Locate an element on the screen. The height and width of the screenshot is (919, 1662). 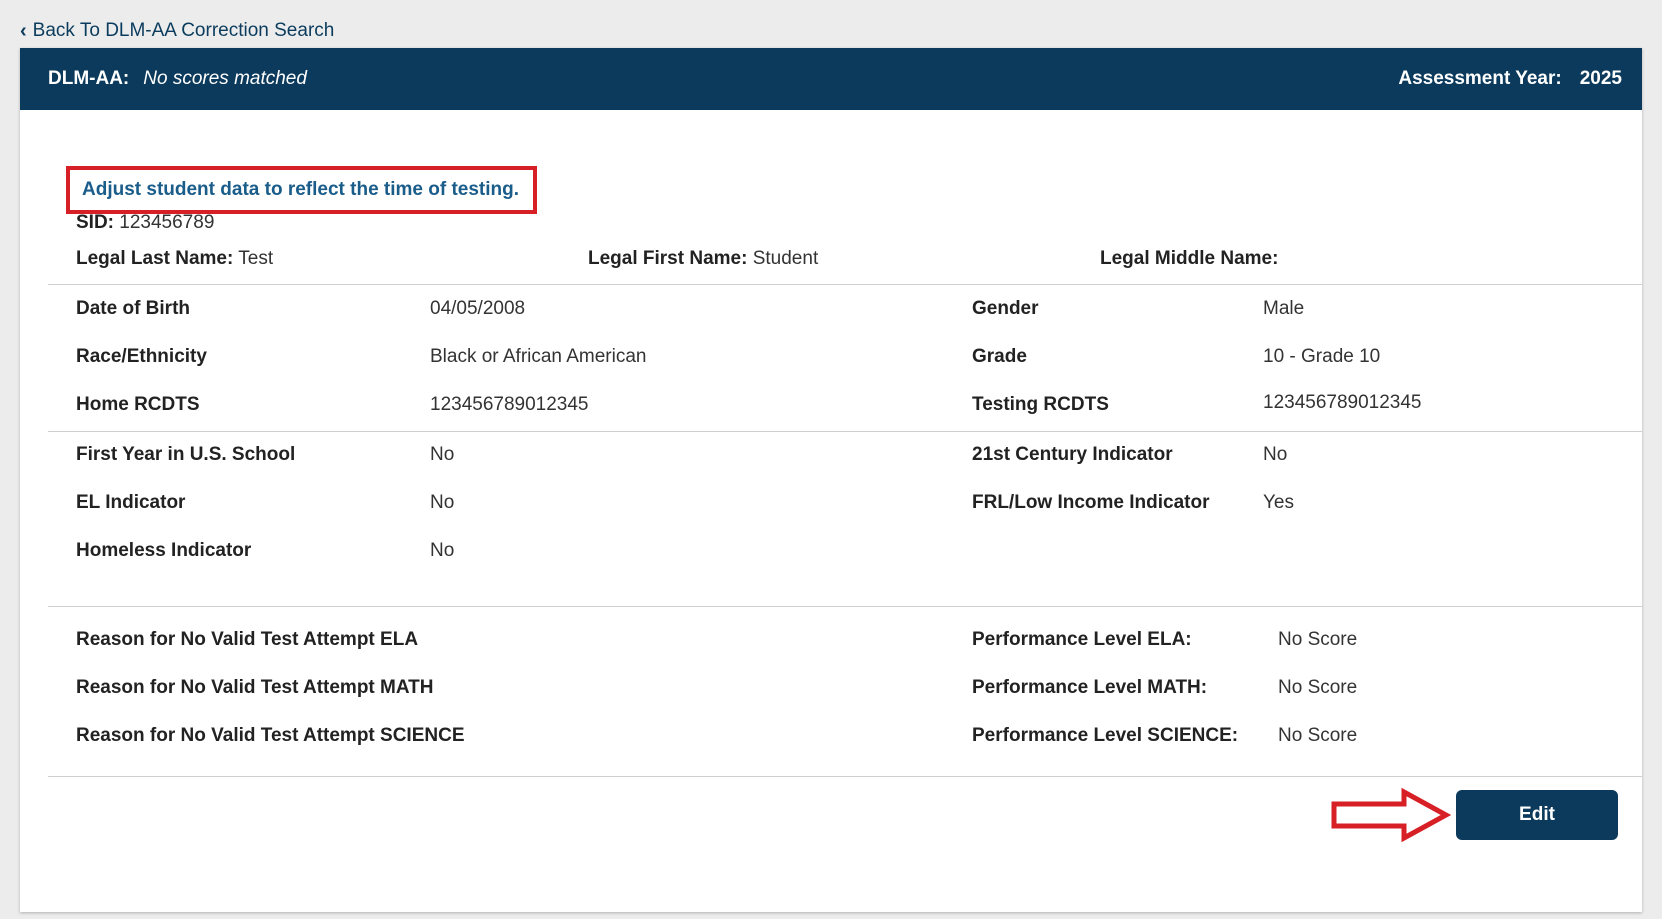
first-year-value: No is located at coordinates (442, 454).